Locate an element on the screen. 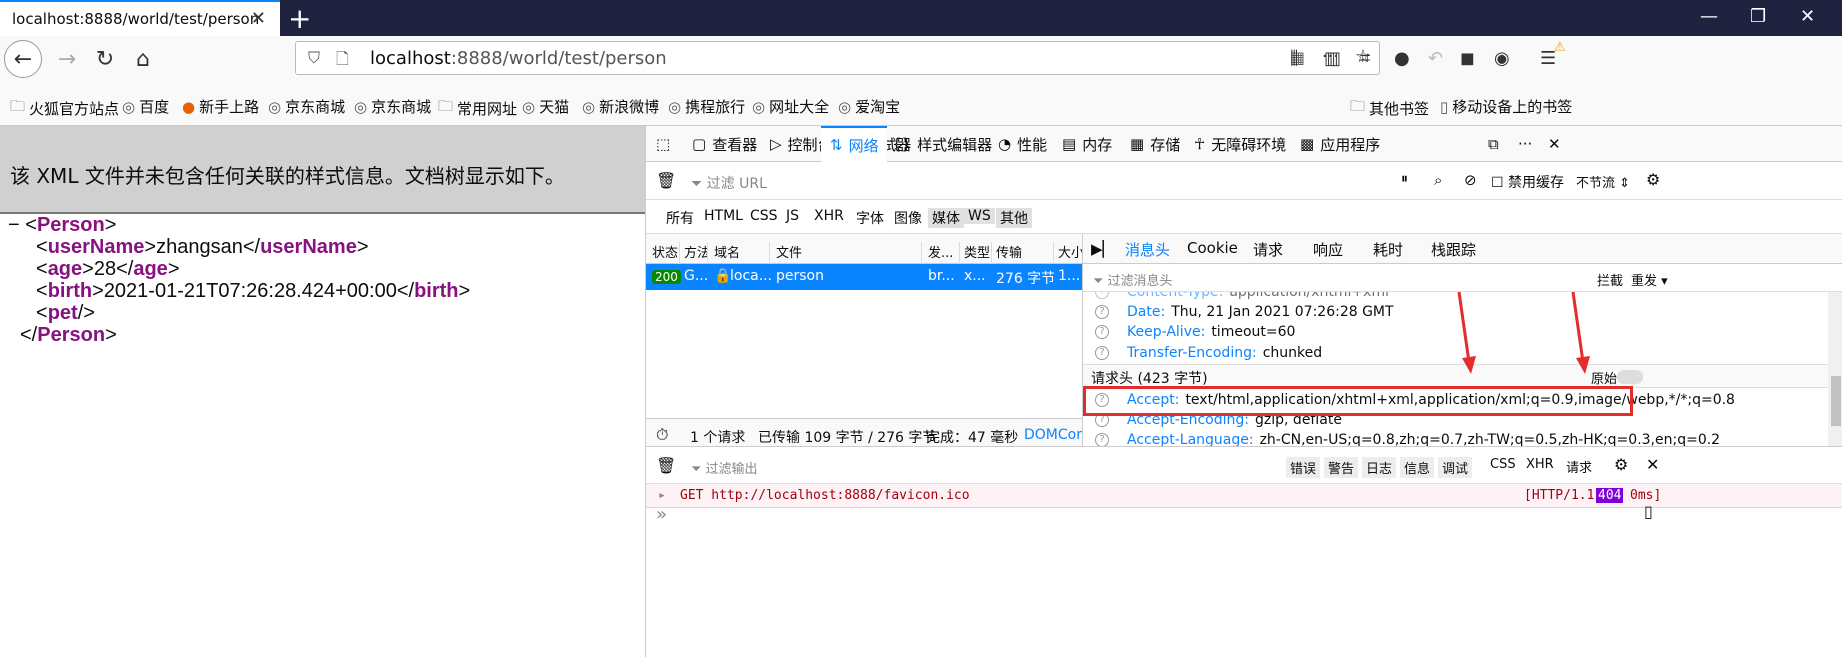  tab-memory: ▤ 内存 is located at coordinates (1087, 144).